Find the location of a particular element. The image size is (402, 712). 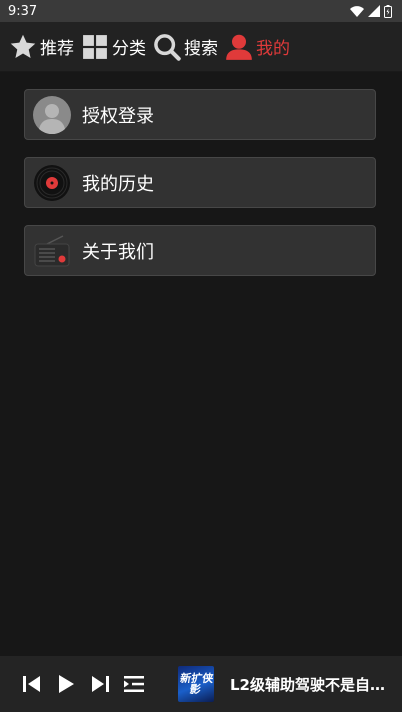

play-icon is located at coordinates (66, 684).